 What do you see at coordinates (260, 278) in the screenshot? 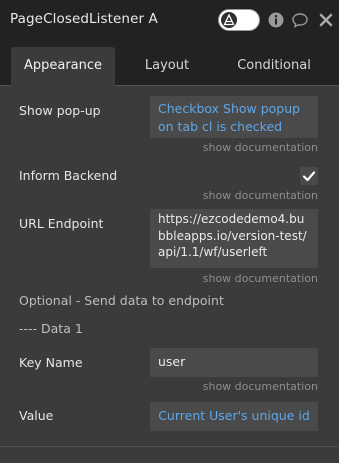
I see `url-endpoint-show-documentation-link: show documentation` at bounding box center [260, 278].